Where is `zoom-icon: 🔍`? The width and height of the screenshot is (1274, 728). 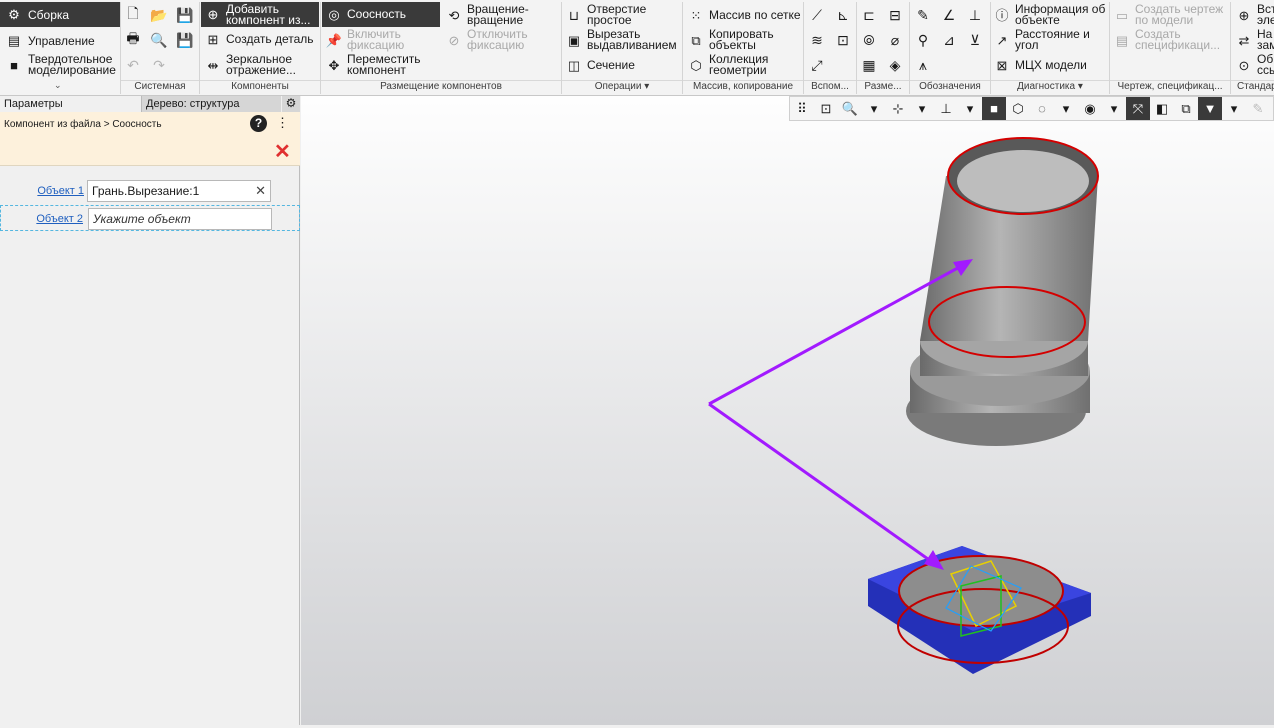
zoom-icon: 🔍 is located at coordinates (850, 108).